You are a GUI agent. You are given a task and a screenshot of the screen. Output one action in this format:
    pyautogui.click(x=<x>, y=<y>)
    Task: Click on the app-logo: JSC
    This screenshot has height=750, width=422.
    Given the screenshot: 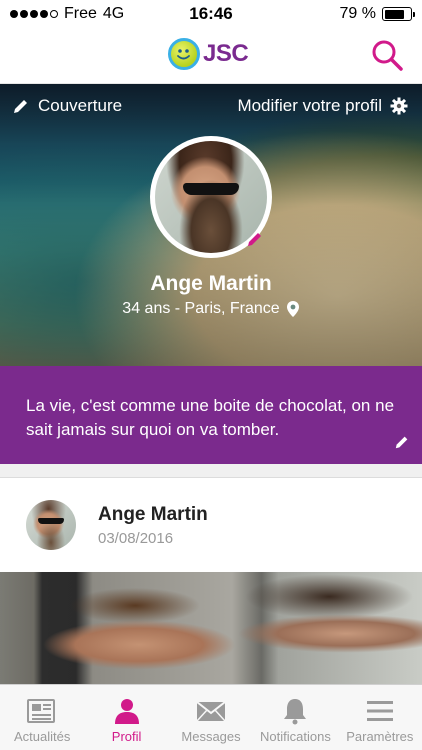 What is the action you would take?
    pyautogui.click(x=208, y=54)
    